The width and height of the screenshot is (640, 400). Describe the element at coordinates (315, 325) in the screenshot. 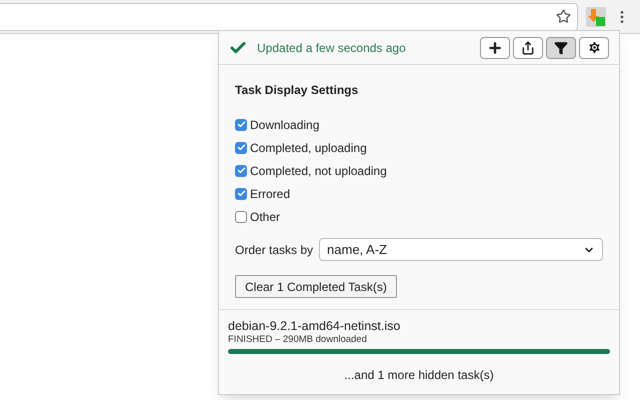

I see `task-name: debian-9.2.1-amd64-netinst.iso` at that location.